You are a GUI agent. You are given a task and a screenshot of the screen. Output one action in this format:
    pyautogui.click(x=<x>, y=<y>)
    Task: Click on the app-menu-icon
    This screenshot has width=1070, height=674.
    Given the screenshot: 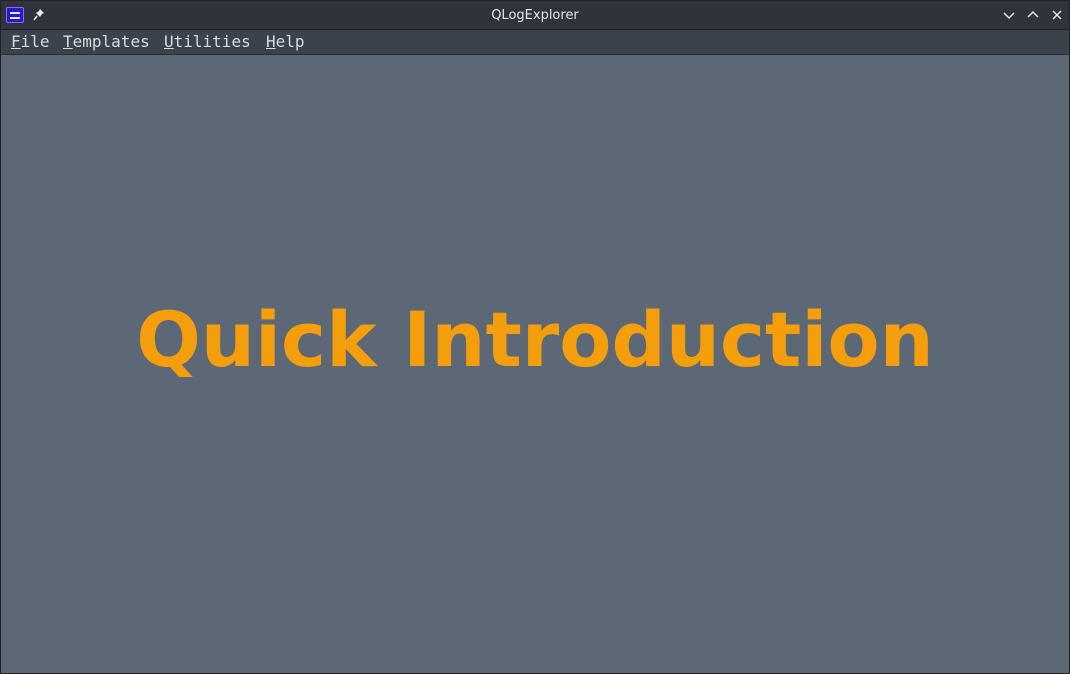 What is the action you would take?
    pyautogui.click(x=15, y=15)
    